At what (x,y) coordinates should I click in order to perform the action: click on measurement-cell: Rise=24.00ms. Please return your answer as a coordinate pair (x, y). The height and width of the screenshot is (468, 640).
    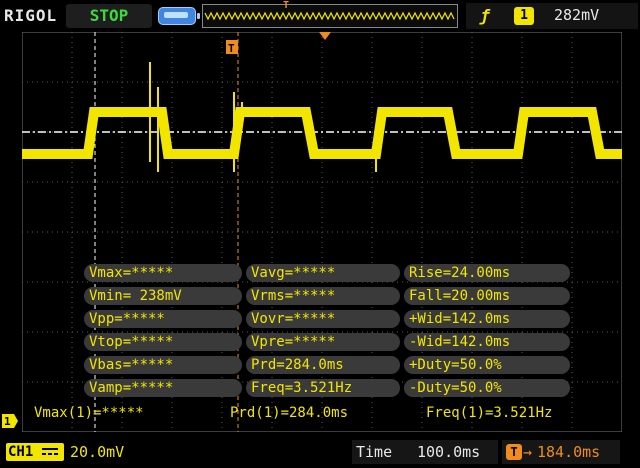
    Looking at the image, I should click on (487, 273).